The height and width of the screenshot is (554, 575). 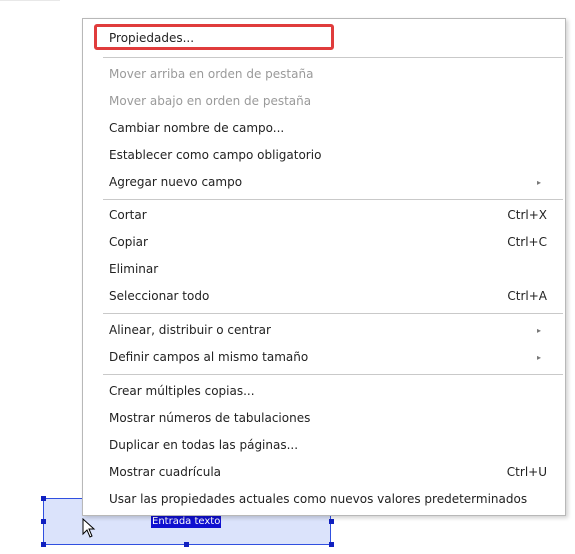 What do you see at coordinates (159, 296) in the screenshot?
I see `menu-item-label: Seleccionar todo` at bounding box center [159, 296].